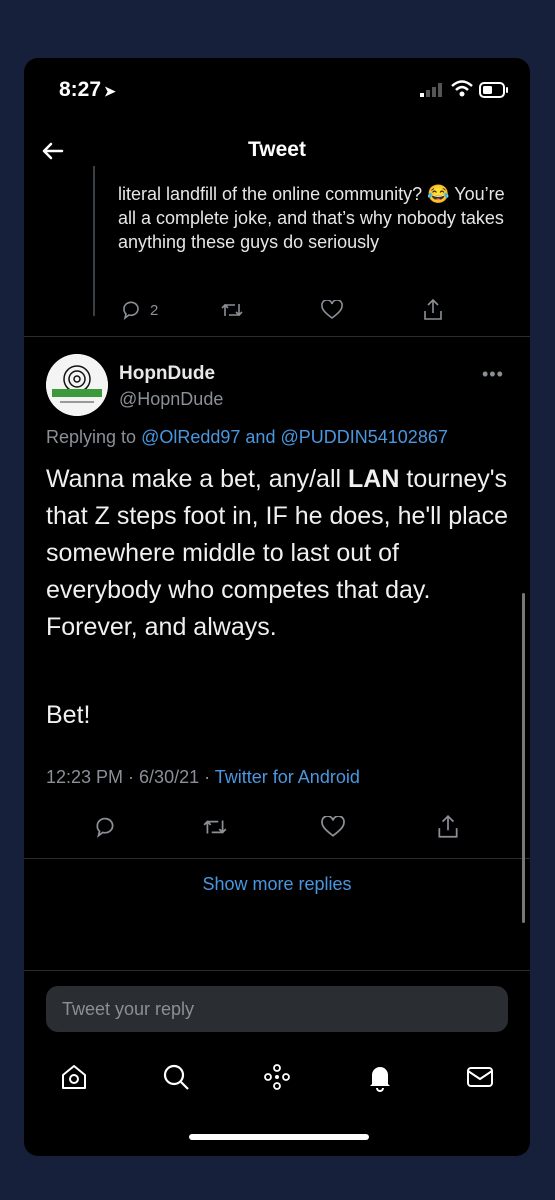  What do you see at coordinates (110, 91) in the screenshot?
I see `location-arrow-icon: ➤` at bounding box center [110, 91].